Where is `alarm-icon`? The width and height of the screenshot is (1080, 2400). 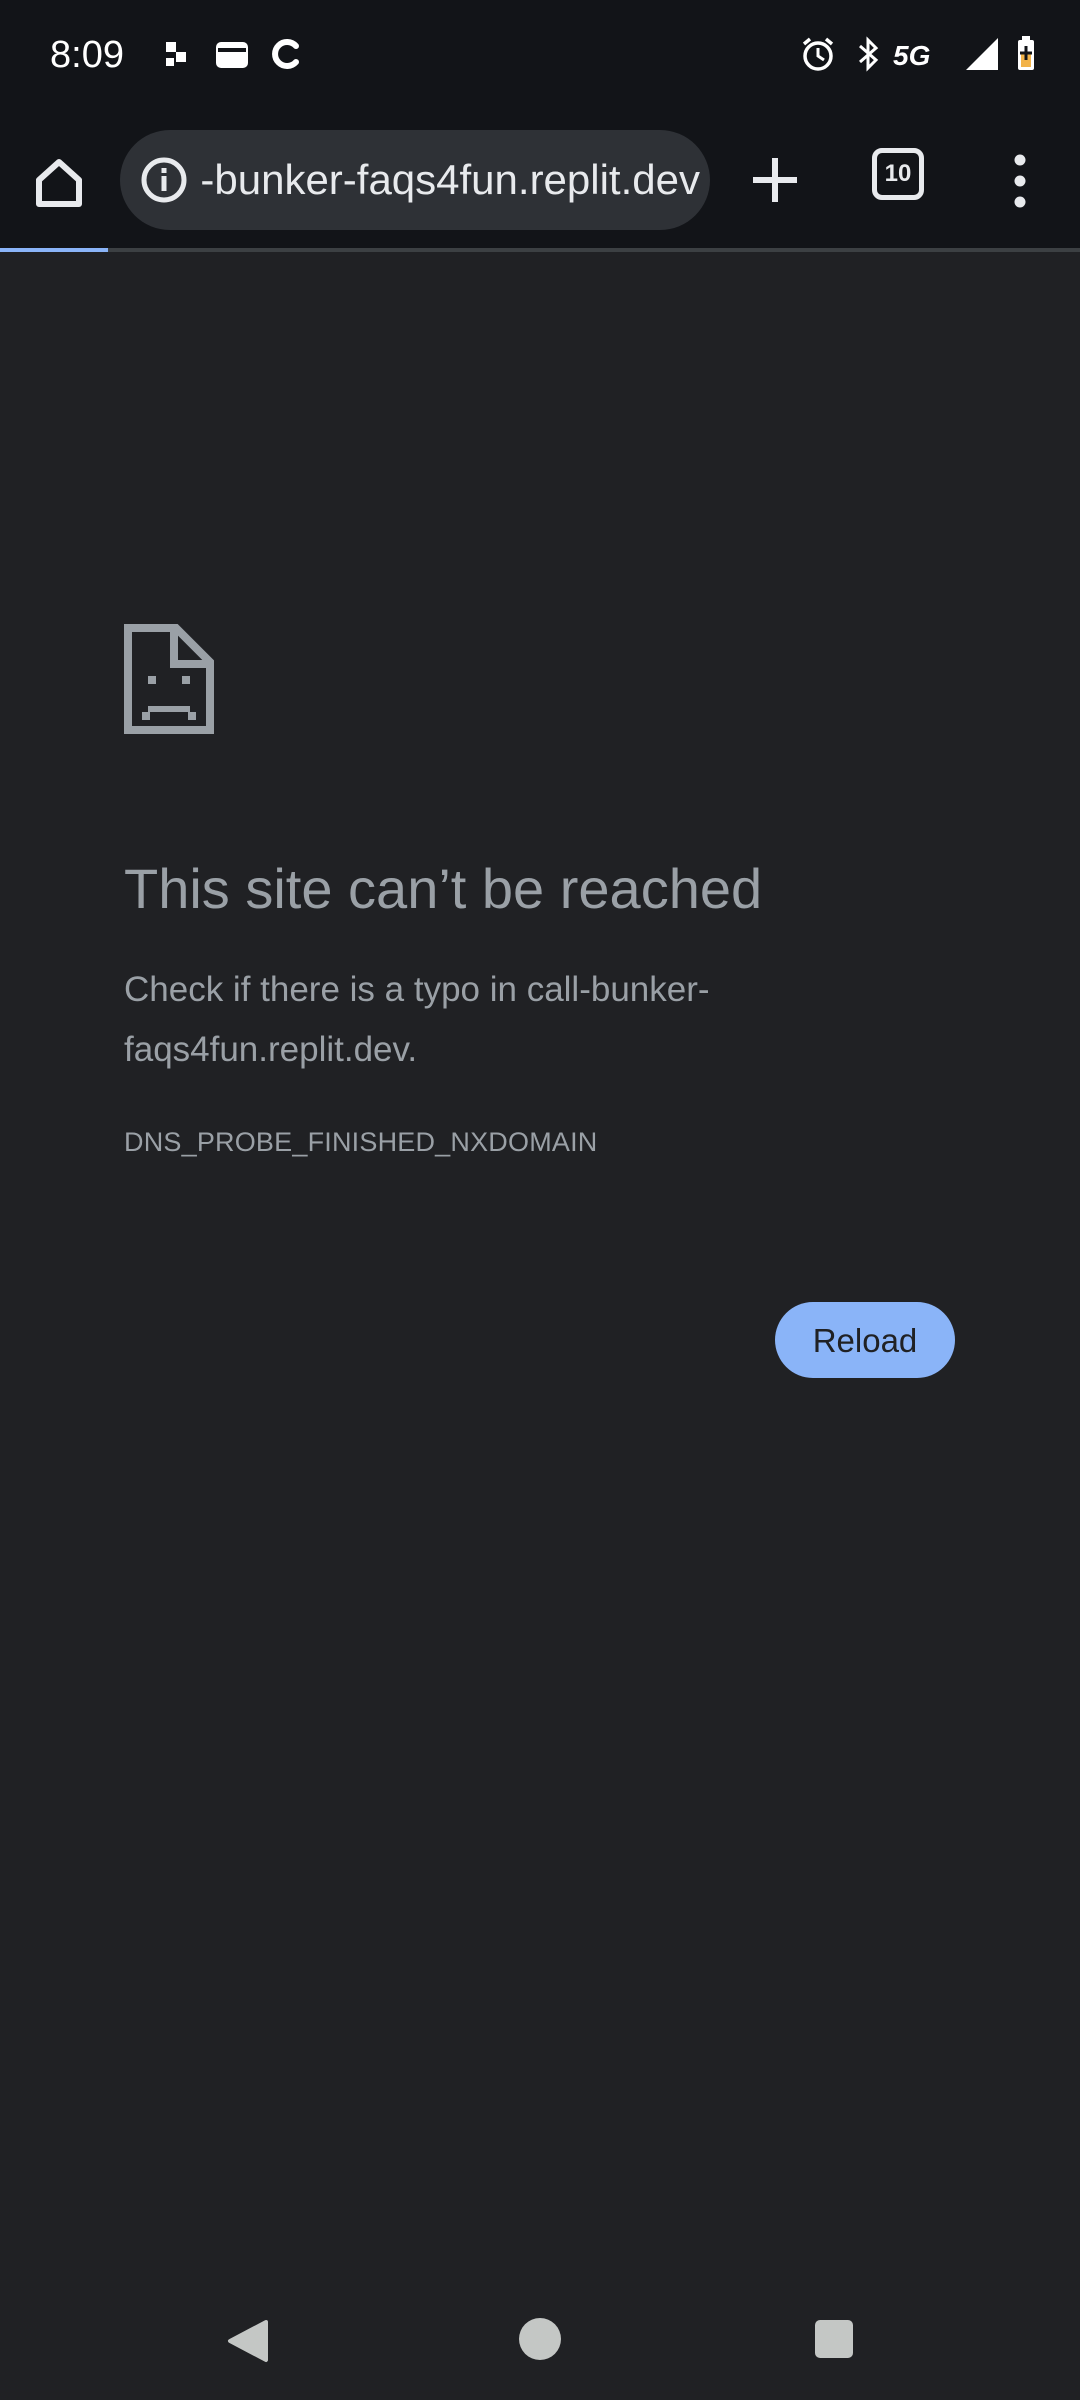
alarm-icon is located at coordinates (818, 54).